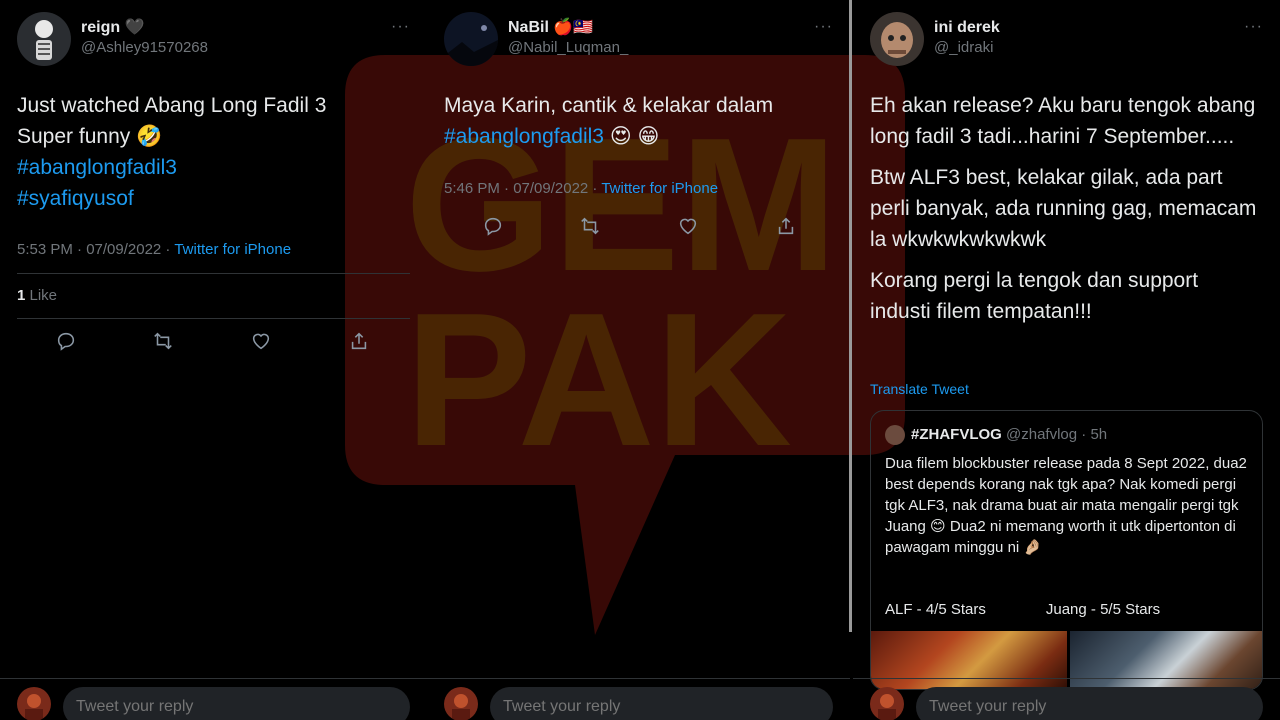 The image size is (1280, 720). I want to click on likes-count: 1 Like, so click(37, 295).